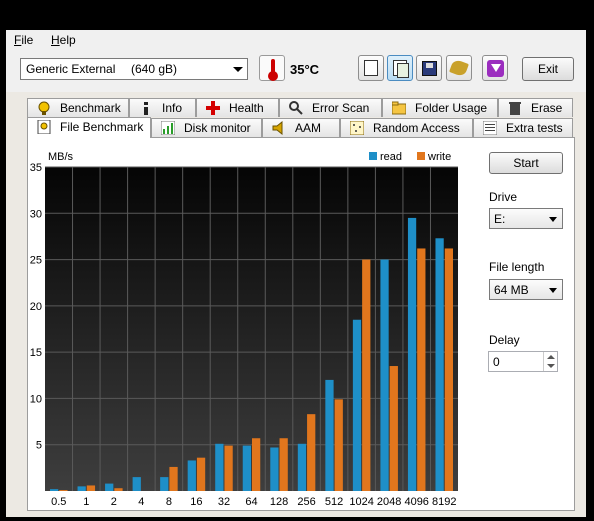 The image size is (594, 521). What do you see at coordinates (224, 502) in the screenshot?
I see `x-tick-label: 32` at bounding box center [224, 502].